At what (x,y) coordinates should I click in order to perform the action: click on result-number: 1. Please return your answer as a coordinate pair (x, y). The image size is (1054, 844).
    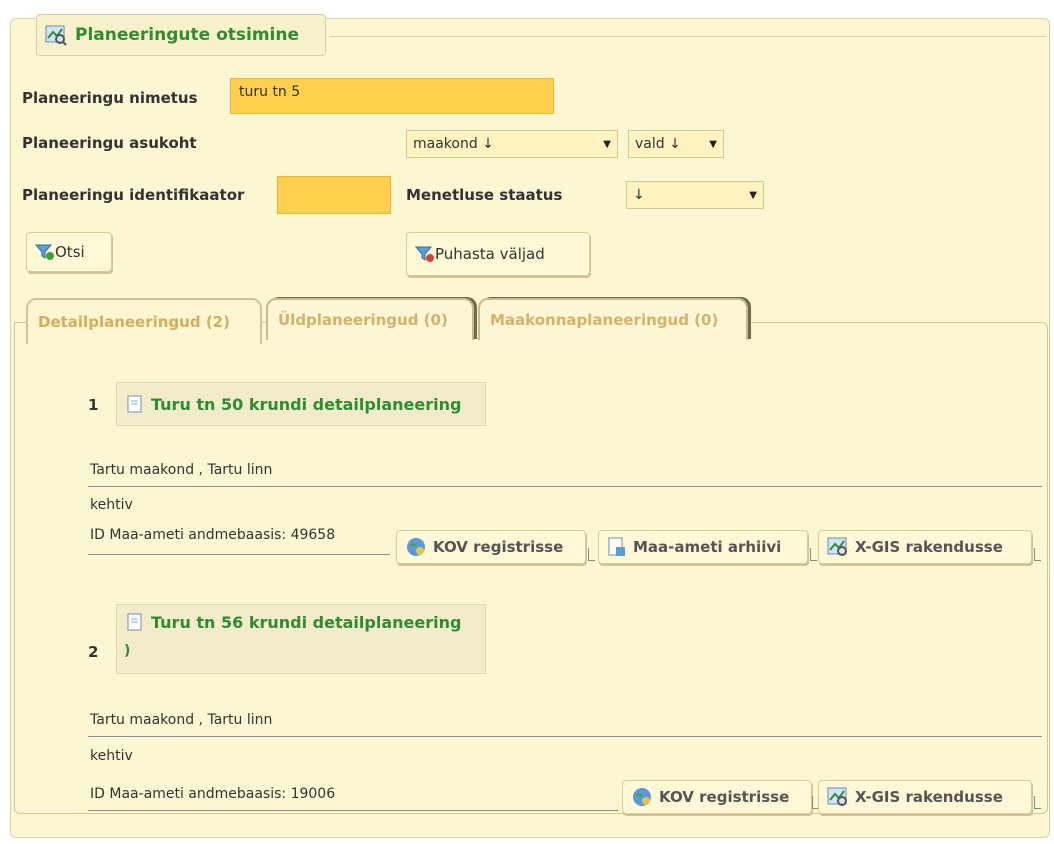
    Looking at the image, I should click on (93, 405).